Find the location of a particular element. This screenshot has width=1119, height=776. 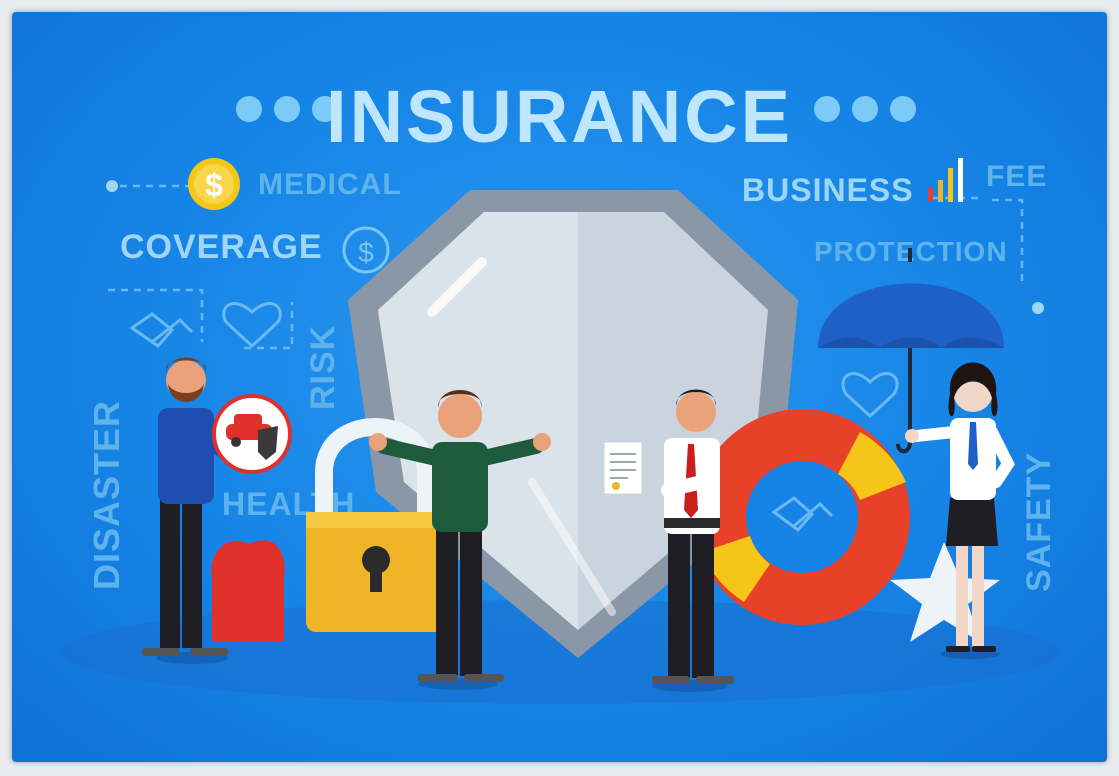

red-heart-shape is located at coordinates (248, 591).